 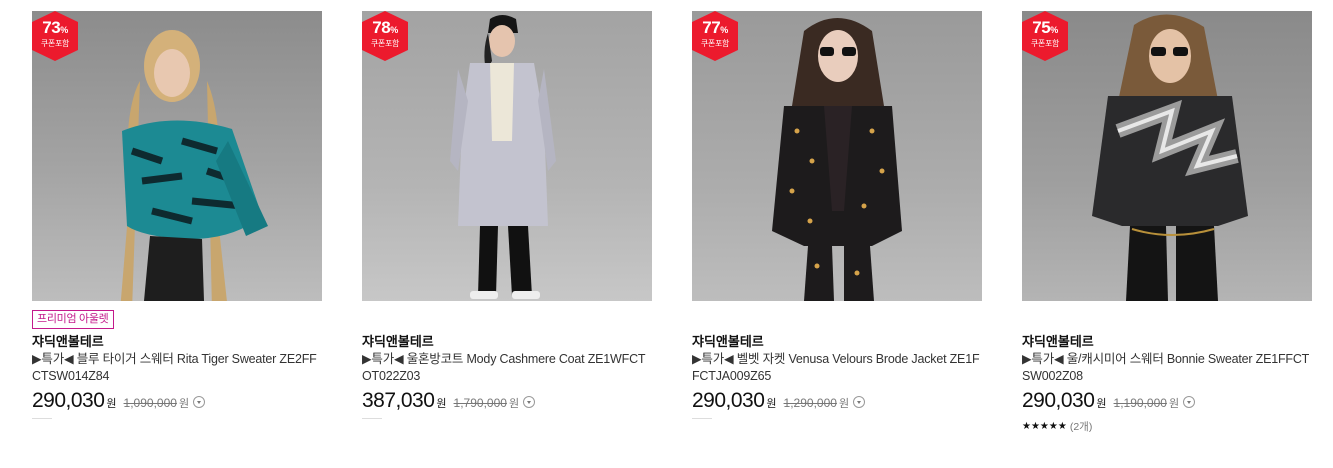 I want to click on tag-row: 프리미엄 아울렛, so click(x=177, y=316).